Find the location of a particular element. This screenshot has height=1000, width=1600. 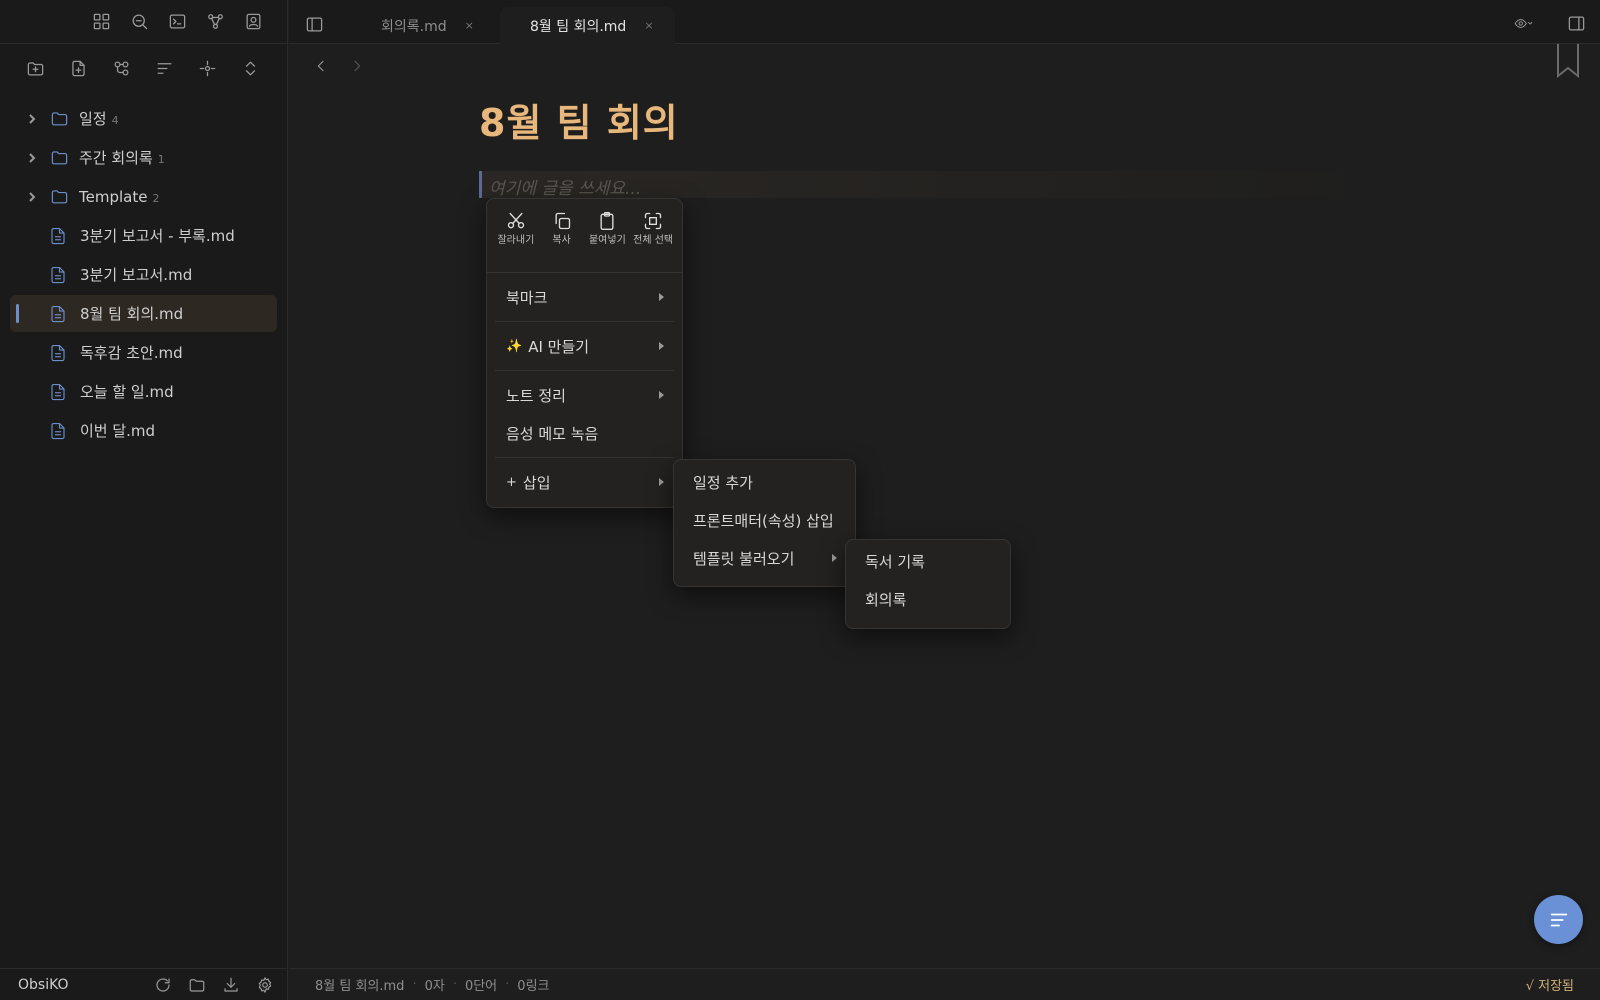

sidebar-toggle-icon is located at coordinates (314, 24).